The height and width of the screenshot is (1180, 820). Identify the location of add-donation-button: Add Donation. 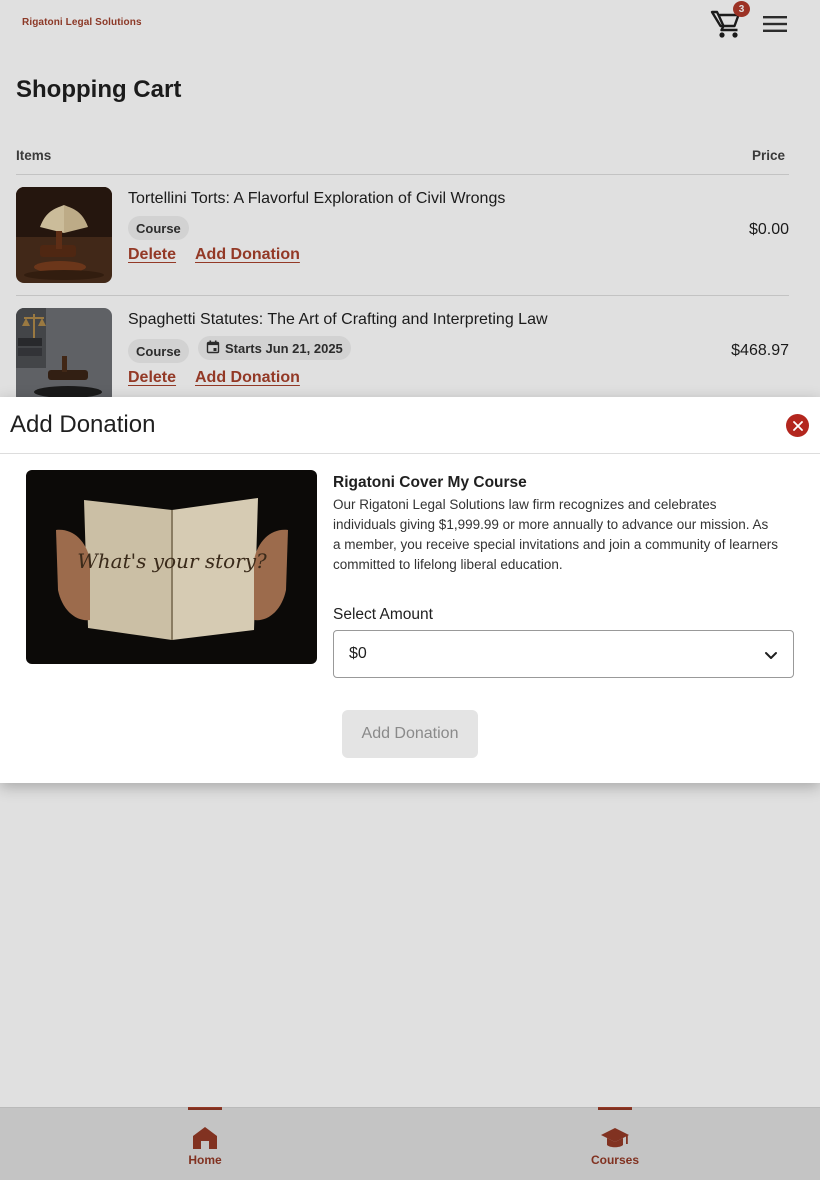
(410, 734).